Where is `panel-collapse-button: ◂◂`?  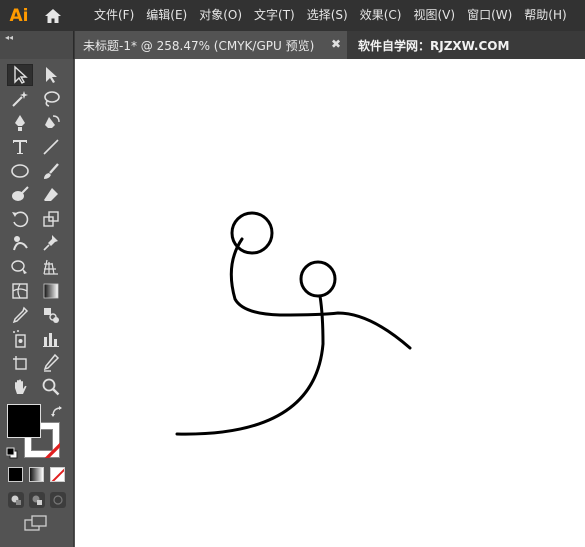 panel-collapse-button: ◂◂ is located at coordinates (37, 45).